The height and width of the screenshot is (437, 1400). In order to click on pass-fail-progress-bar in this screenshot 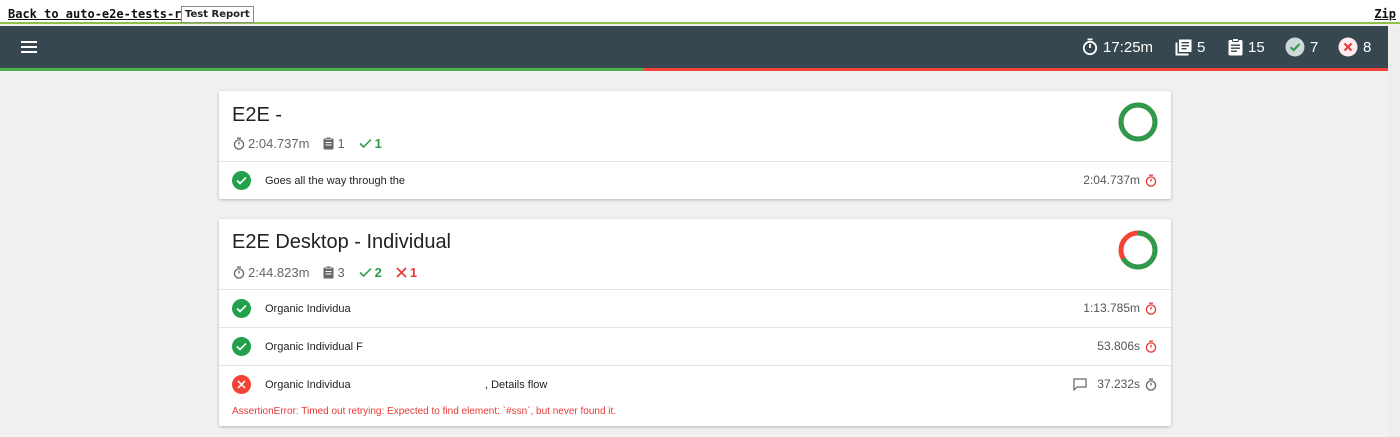, I will do `click(694, 69)`.